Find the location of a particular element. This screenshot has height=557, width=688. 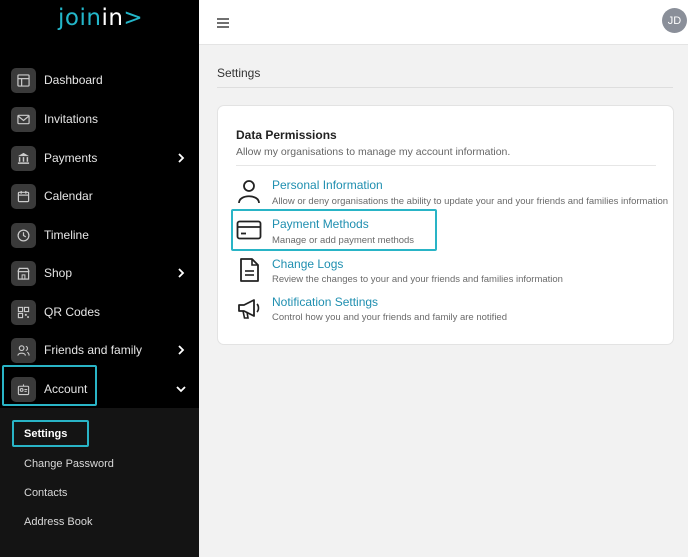

chevron-down-icon is located at coordinates (182, 389).